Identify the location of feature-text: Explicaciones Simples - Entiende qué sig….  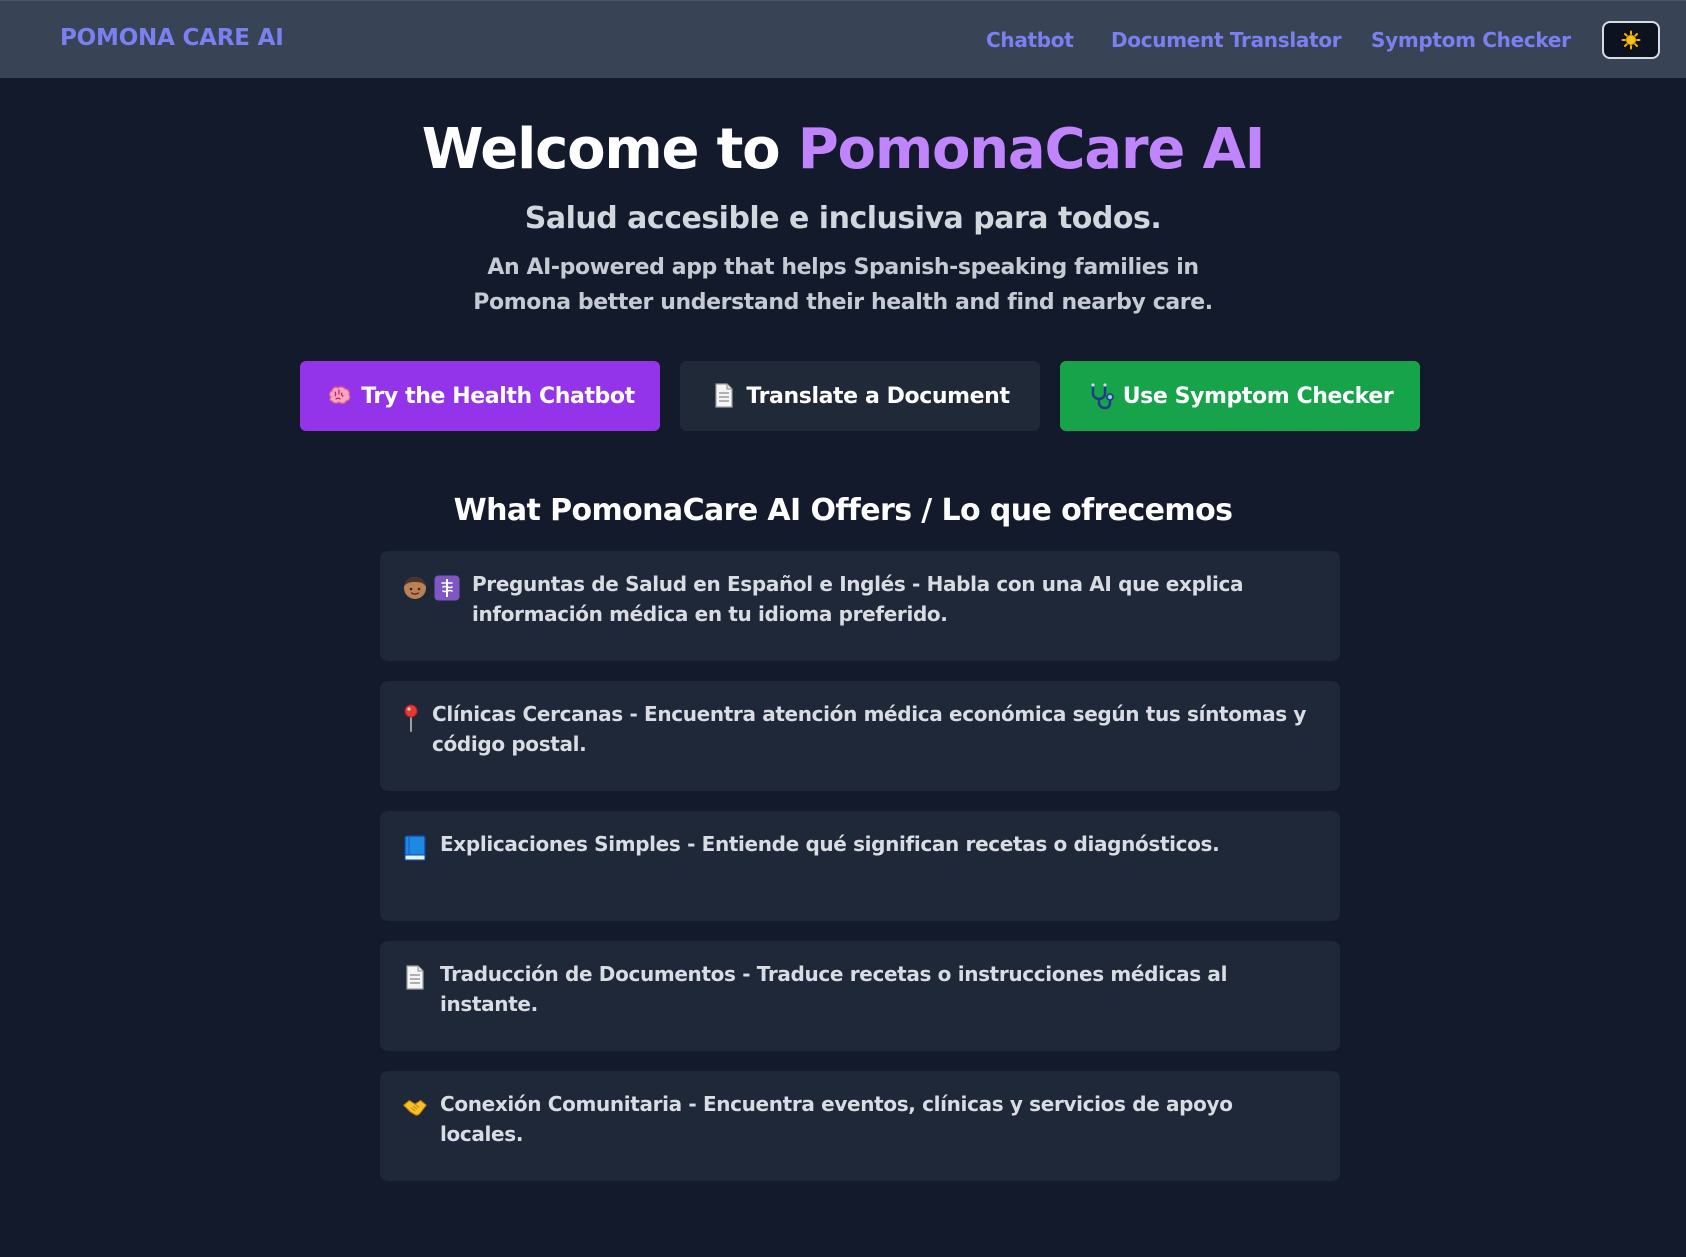
(830, 844).